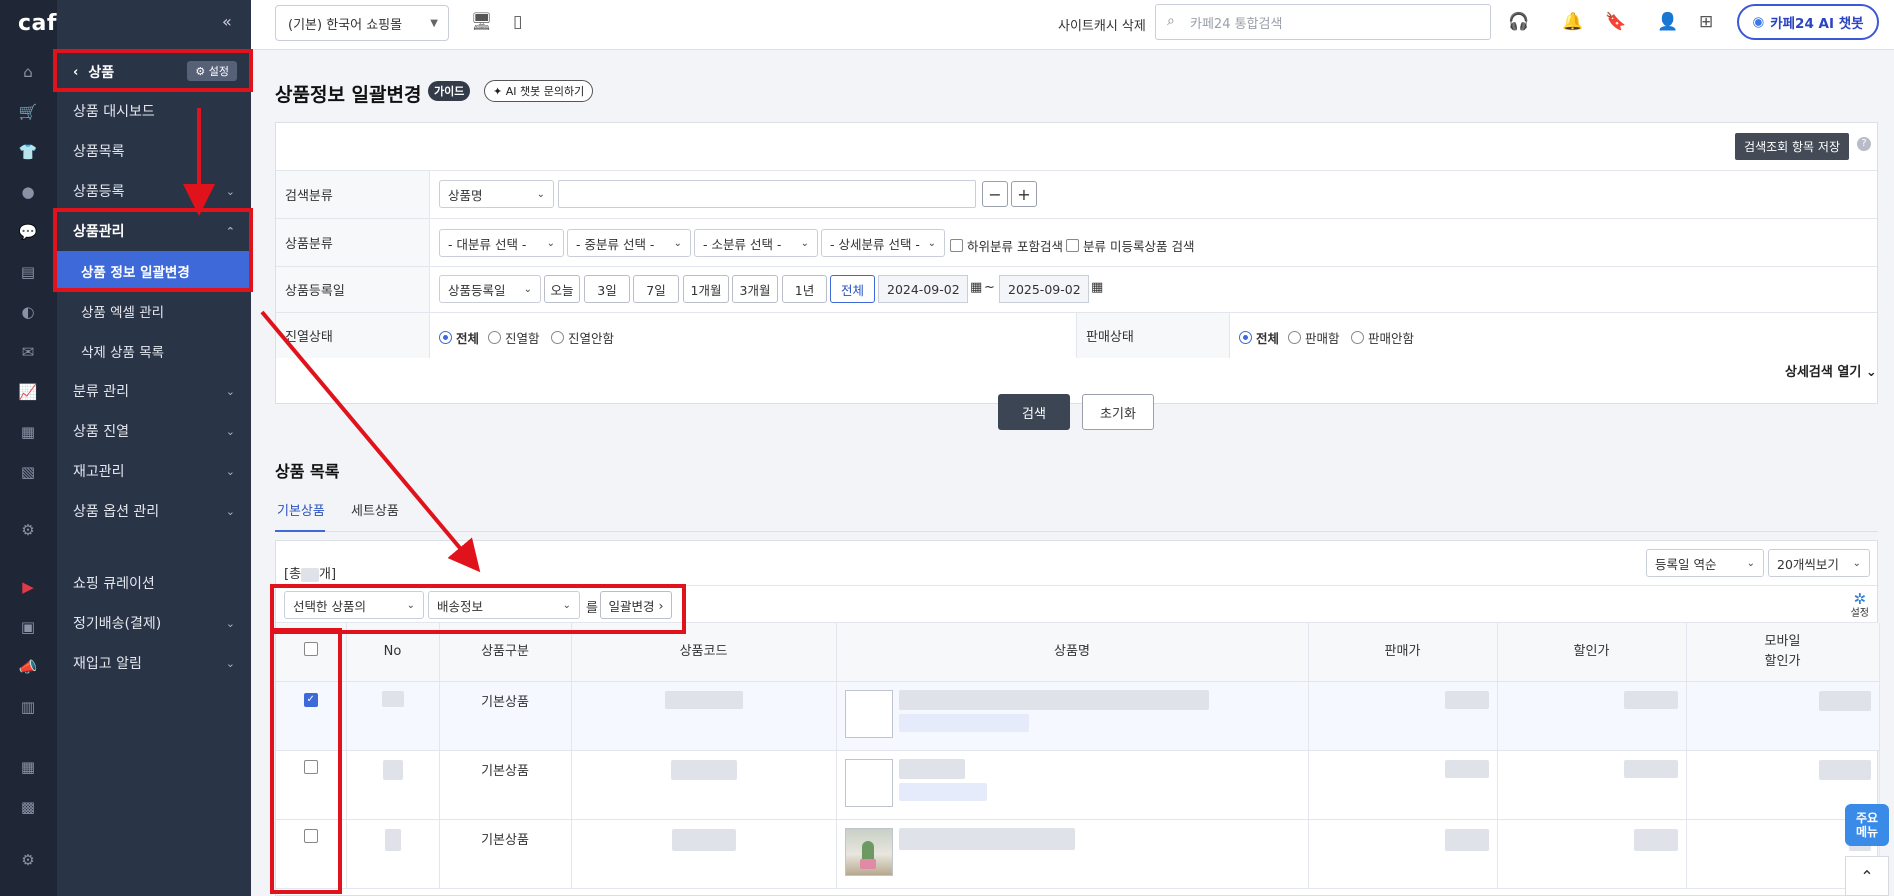 The height and width of the screenshot is (896, 1894). I want to click on sidebar-item-options: 상품 옵션 관리 ⌄, so click(154, 511).